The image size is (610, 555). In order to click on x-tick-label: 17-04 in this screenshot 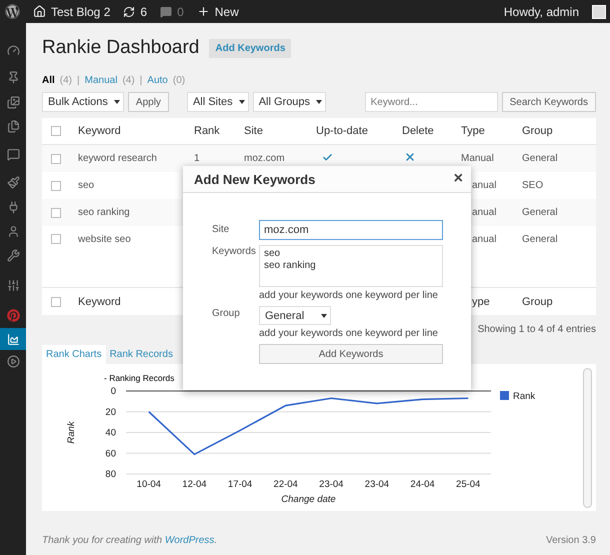, I will do `click(240, 484)`.